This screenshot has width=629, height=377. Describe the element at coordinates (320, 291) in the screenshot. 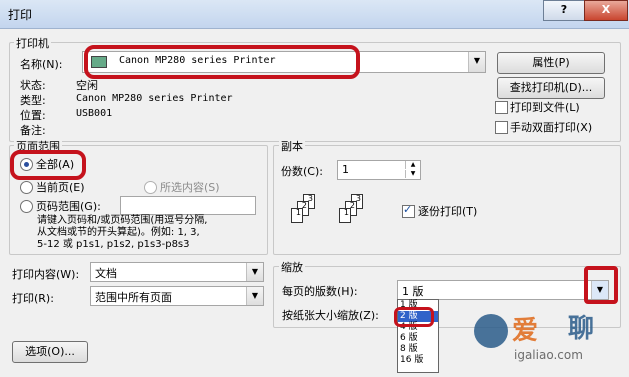

I see `pages-per-sheet-label: 每页的版数(H):` at that location.